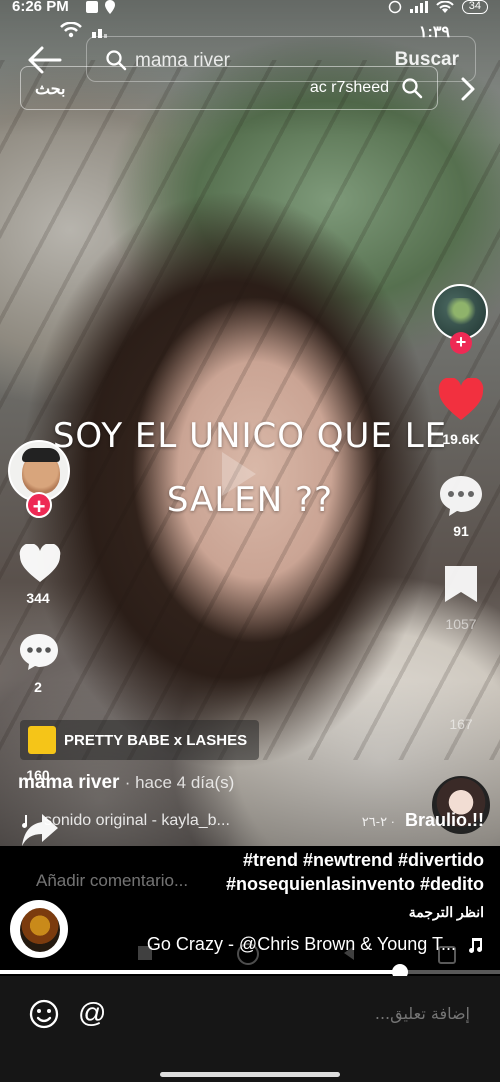  What do you see at coordinates (229, 88) in the screenshot?
I see `search-bar-second: بحث ac r7sheed` at bounding box center [229, 88].